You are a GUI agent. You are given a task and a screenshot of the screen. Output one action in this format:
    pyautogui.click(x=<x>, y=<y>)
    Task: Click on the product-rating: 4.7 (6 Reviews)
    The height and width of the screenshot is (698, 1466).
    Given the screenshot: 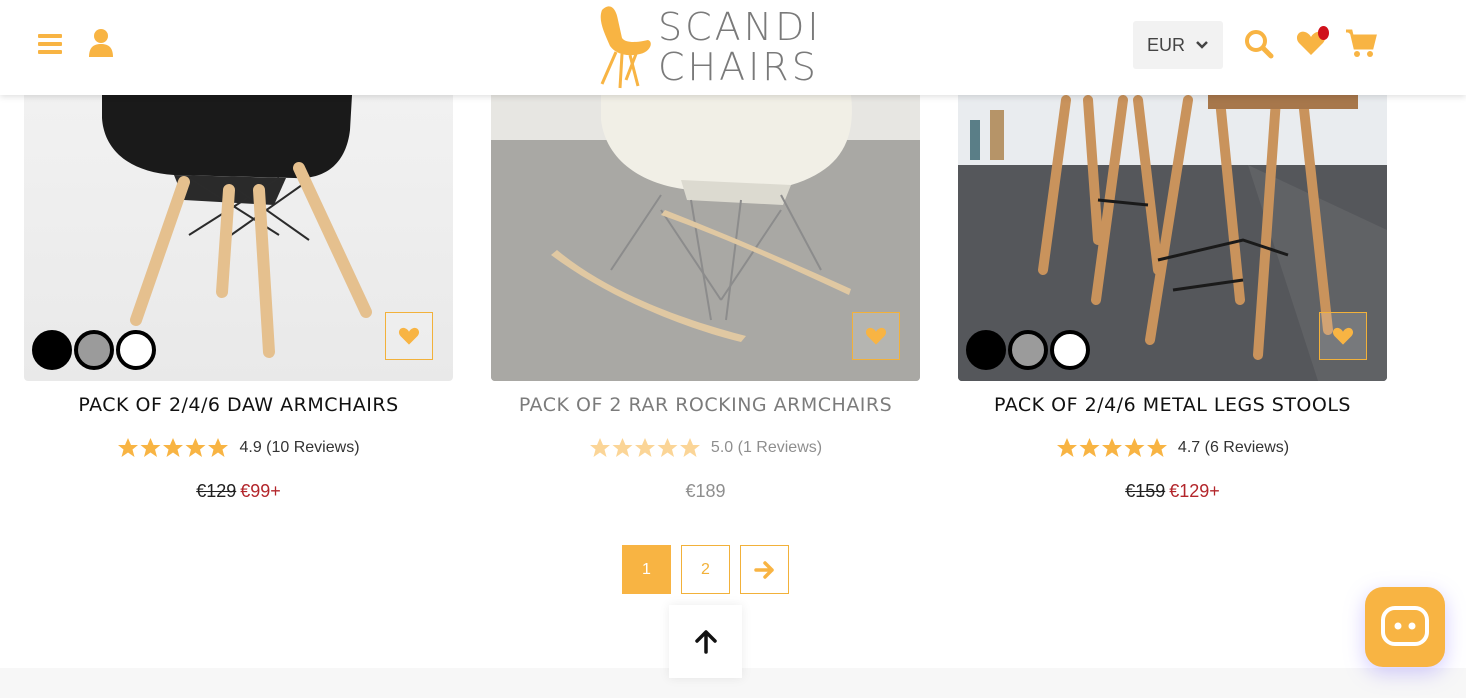 What is the action you would take?
    pyautogui.click(x=1172, y=448)
    